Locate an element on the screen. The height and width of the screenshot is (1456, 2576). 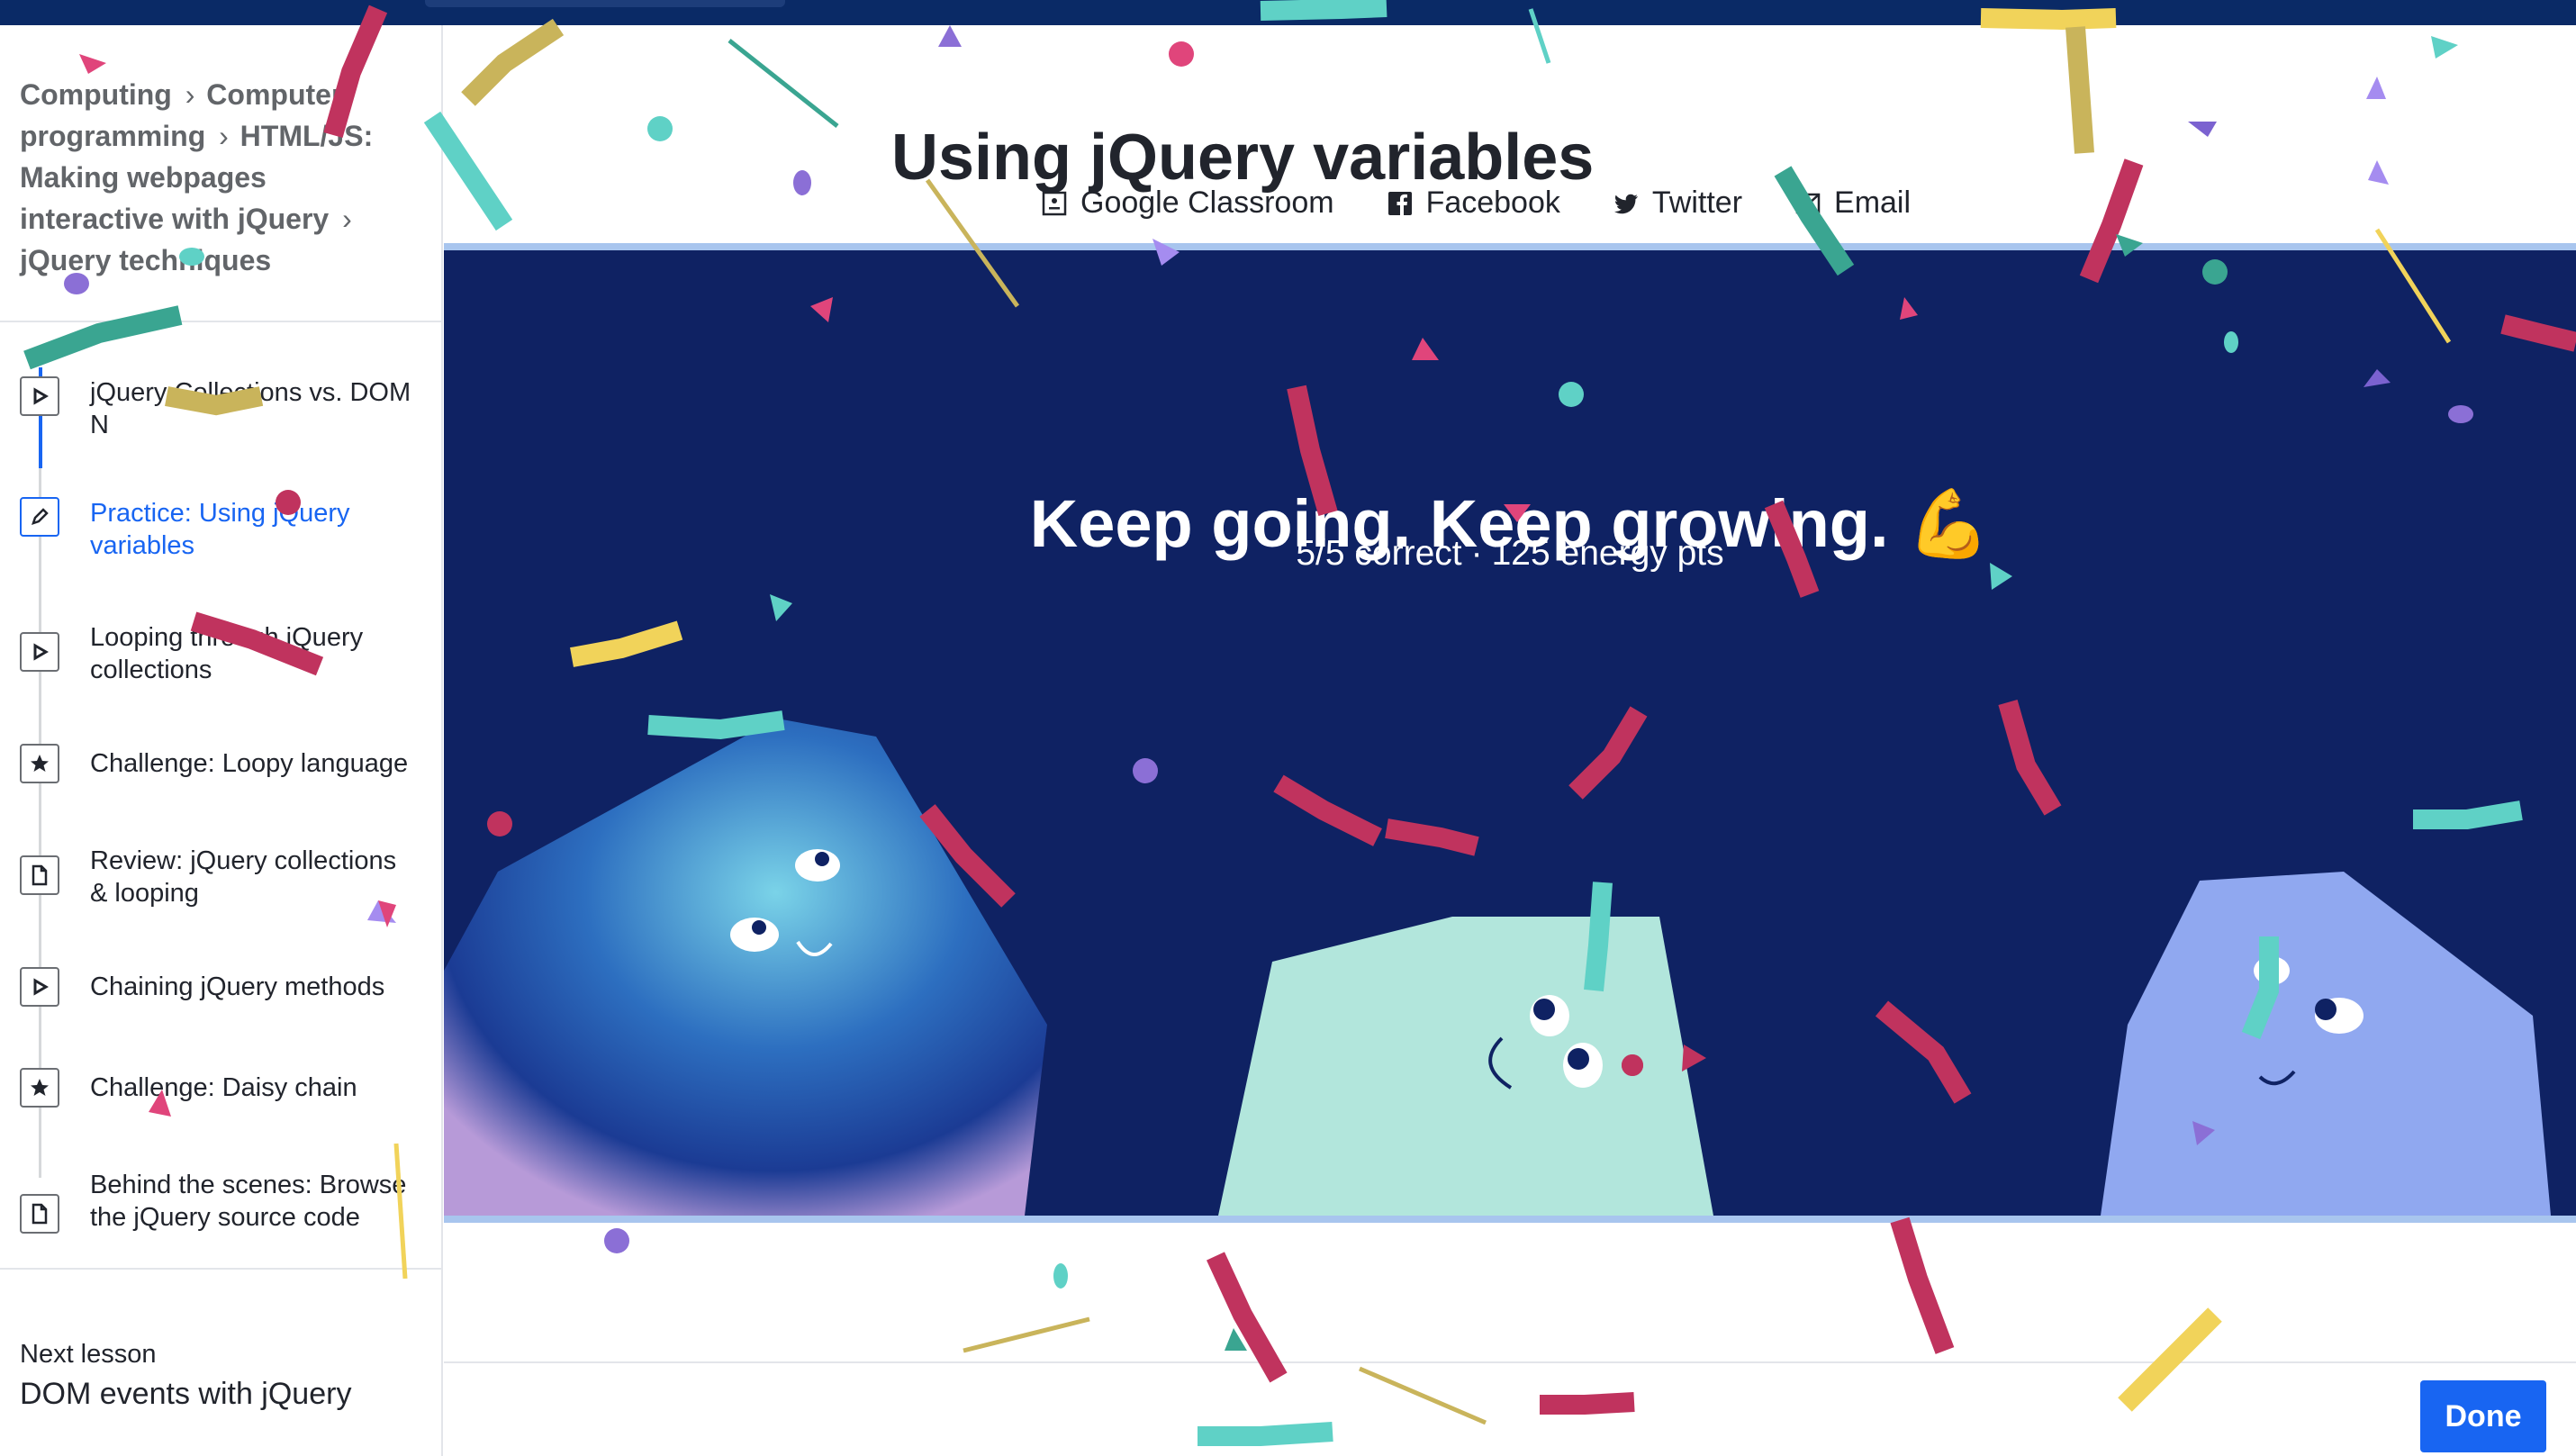
mint-rock-character is located at coordinates (1465, 1067).